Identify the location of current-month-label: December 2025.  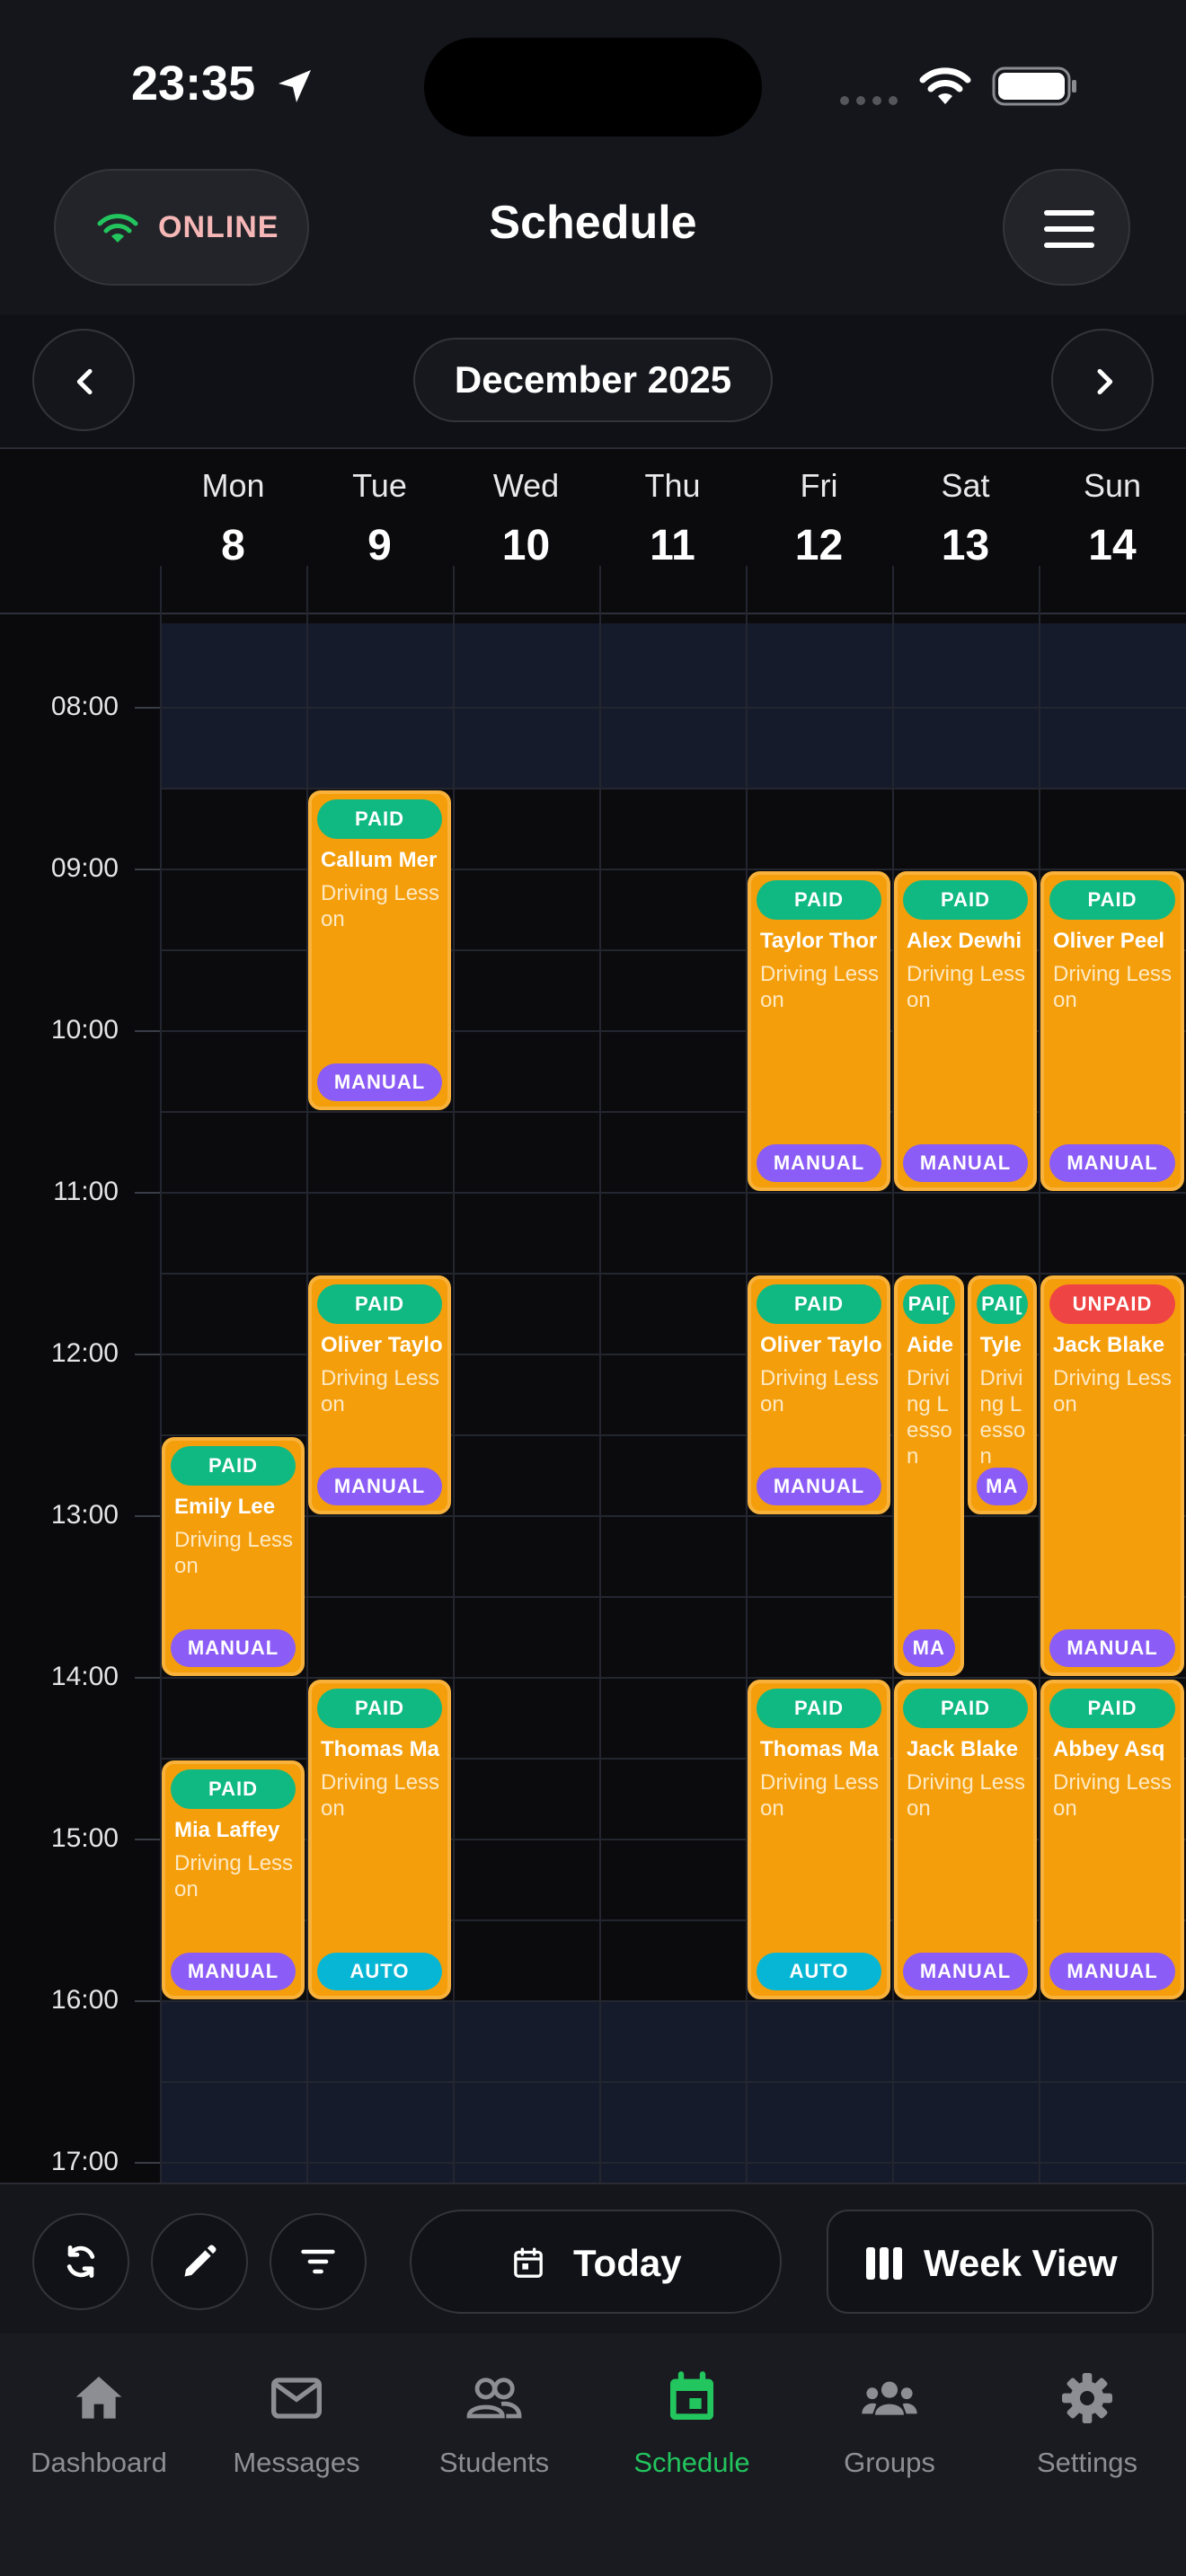
(593, 380).